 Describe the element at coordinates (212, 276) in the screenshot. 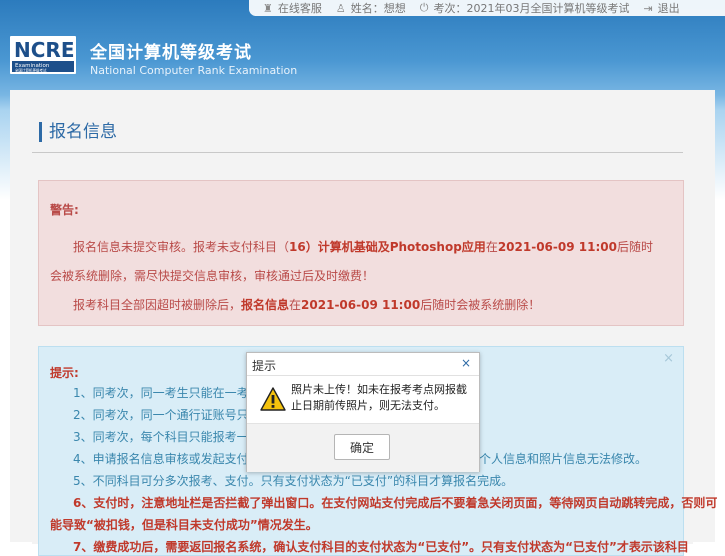

I see `warning-line-2: 会被系统删除，需尽快提交信息审核，审核通过后及时缴费！` at that location.